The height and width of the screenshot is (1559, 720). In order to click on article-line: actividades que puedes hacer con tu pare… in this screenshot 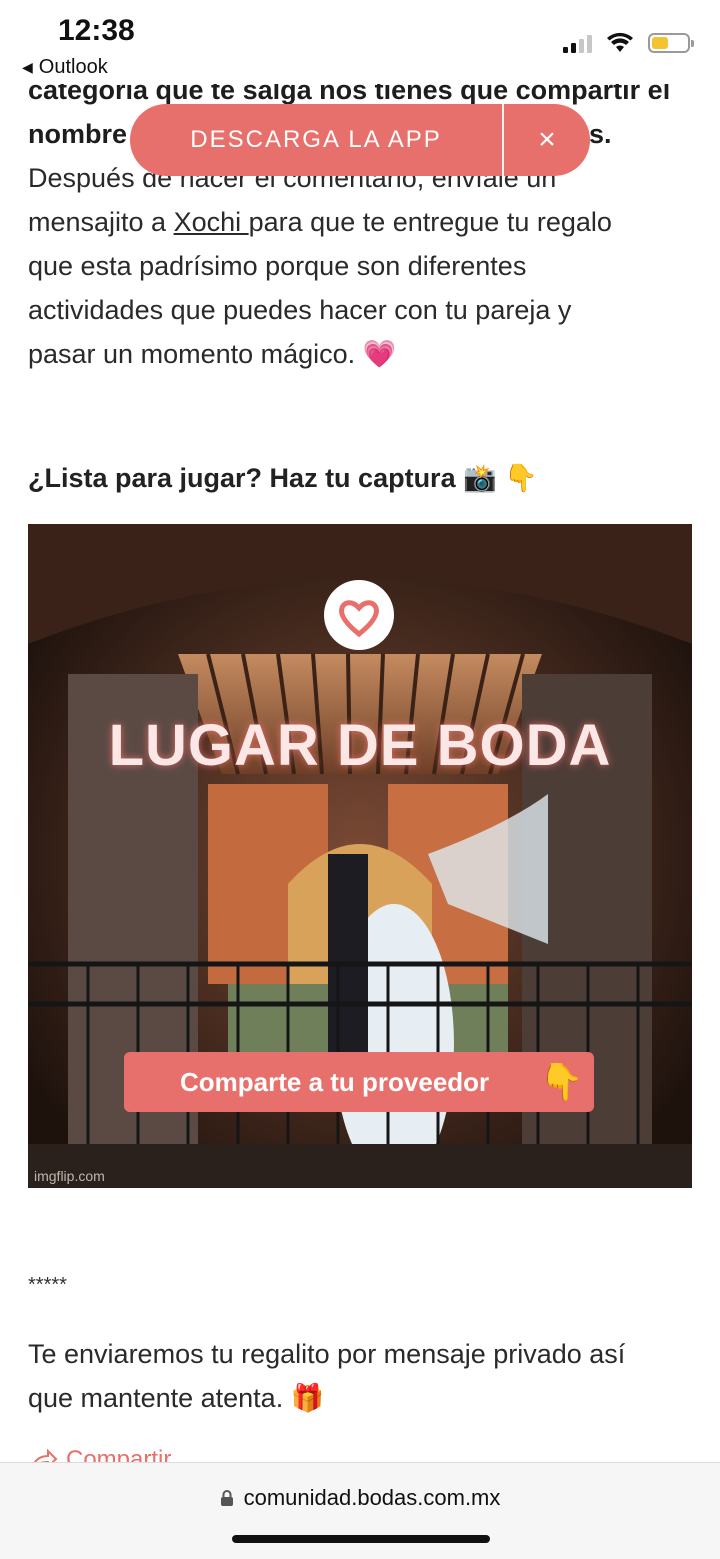, I will do `click(300, 310)`.